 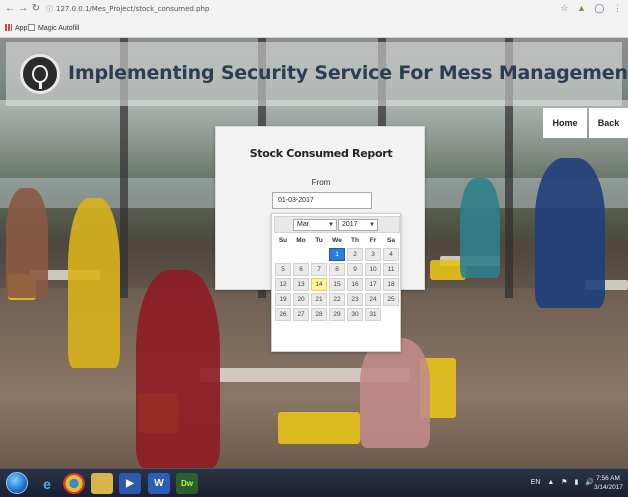 I want to click on calendar-day: 10, so click(x=373, y=269).